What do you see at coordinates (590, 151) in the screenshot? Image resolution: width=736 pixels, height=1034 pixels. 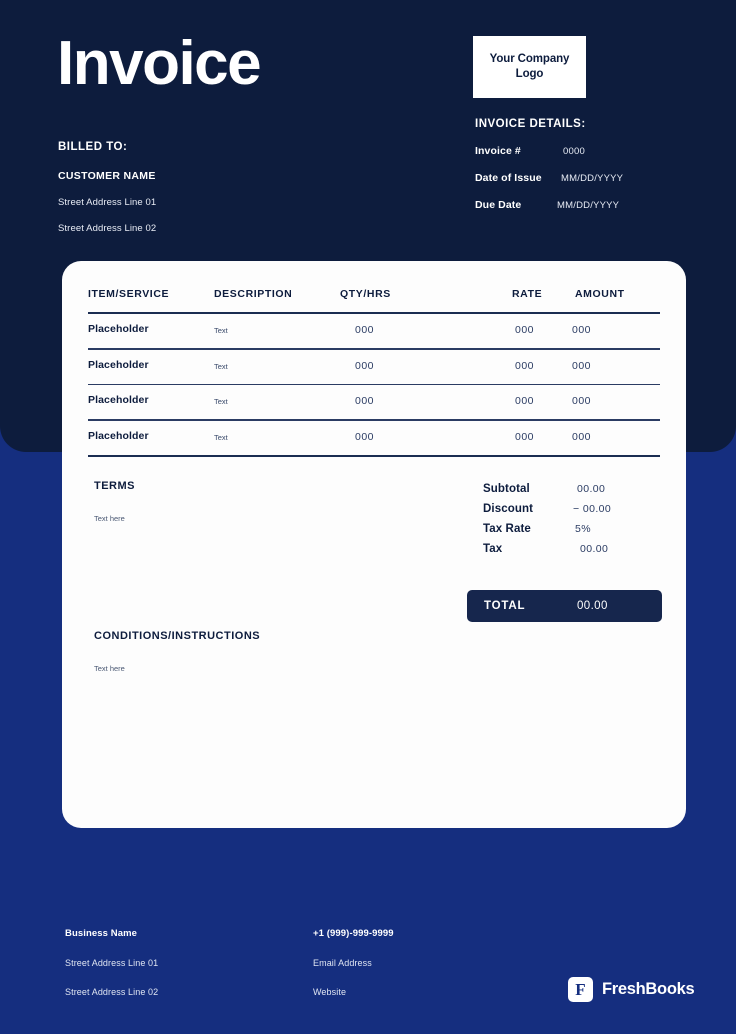 I see `invoice-number-row: Invoice # 0000` at bounding box center [590, 151].